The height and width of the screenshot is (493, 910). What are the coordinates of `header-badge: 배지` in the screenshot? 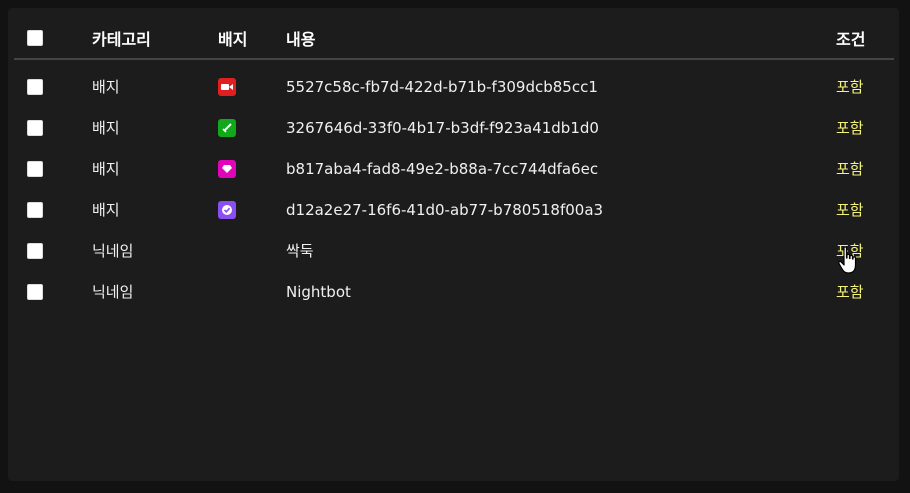 It's located at (232, 38).